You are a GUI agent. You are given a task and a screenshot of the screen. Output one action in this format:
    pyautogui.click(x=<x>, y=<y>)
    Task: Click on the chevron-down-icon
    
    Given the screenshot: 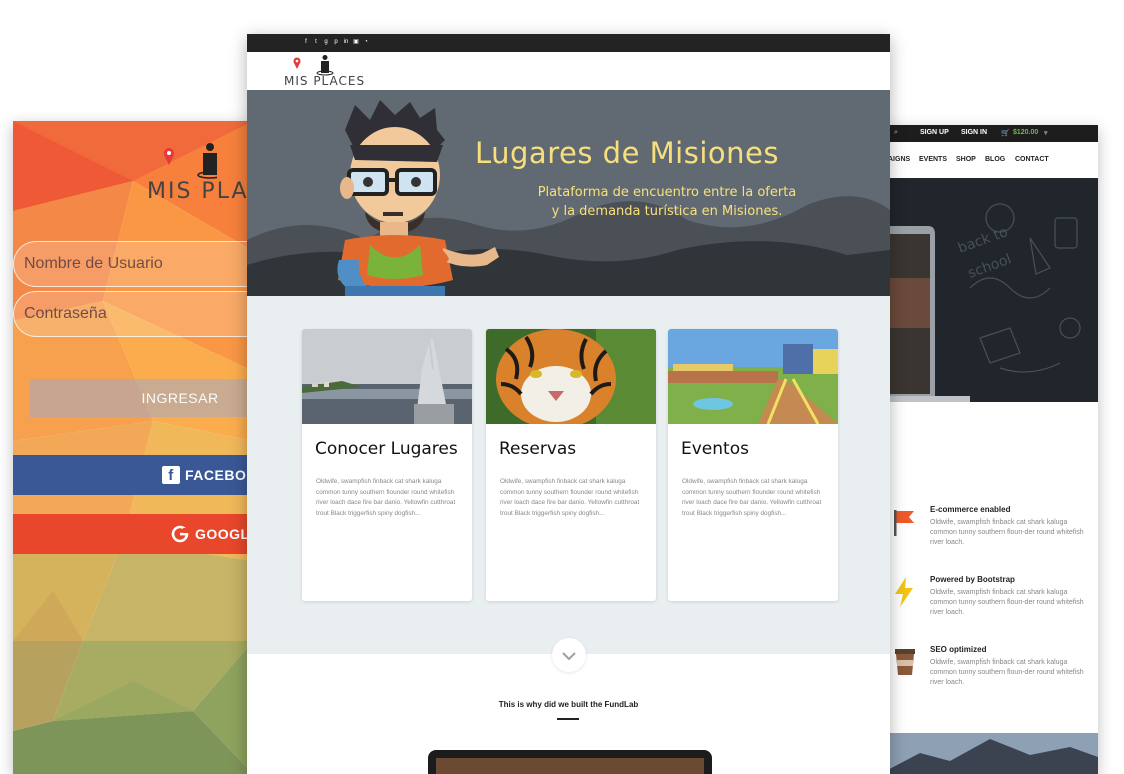 What is the action you would take?
    pyautogui.click(x=569, y=656)
    